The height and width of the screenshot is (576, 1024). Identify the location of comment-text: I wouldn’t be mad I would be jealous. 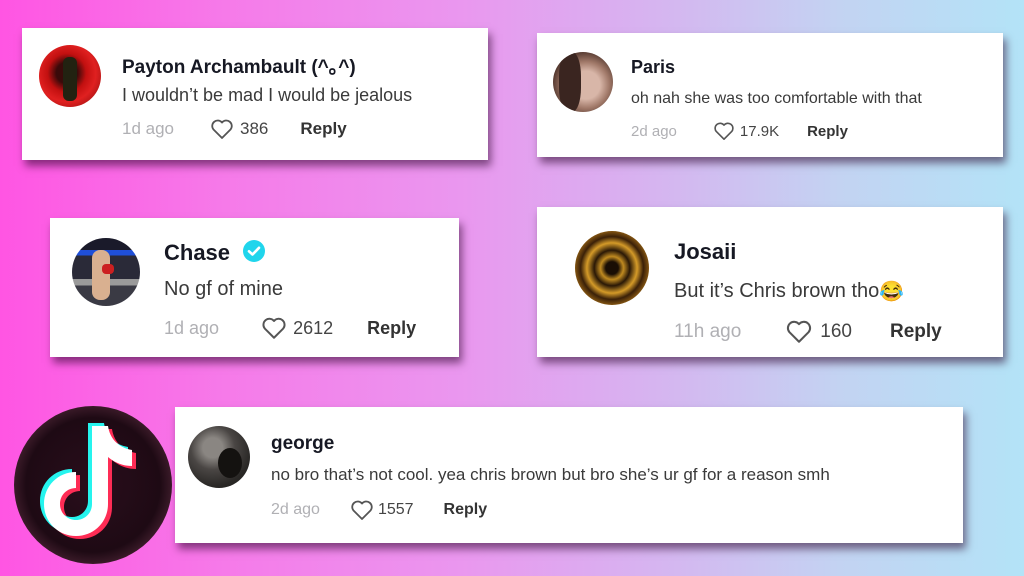
(267, 95).